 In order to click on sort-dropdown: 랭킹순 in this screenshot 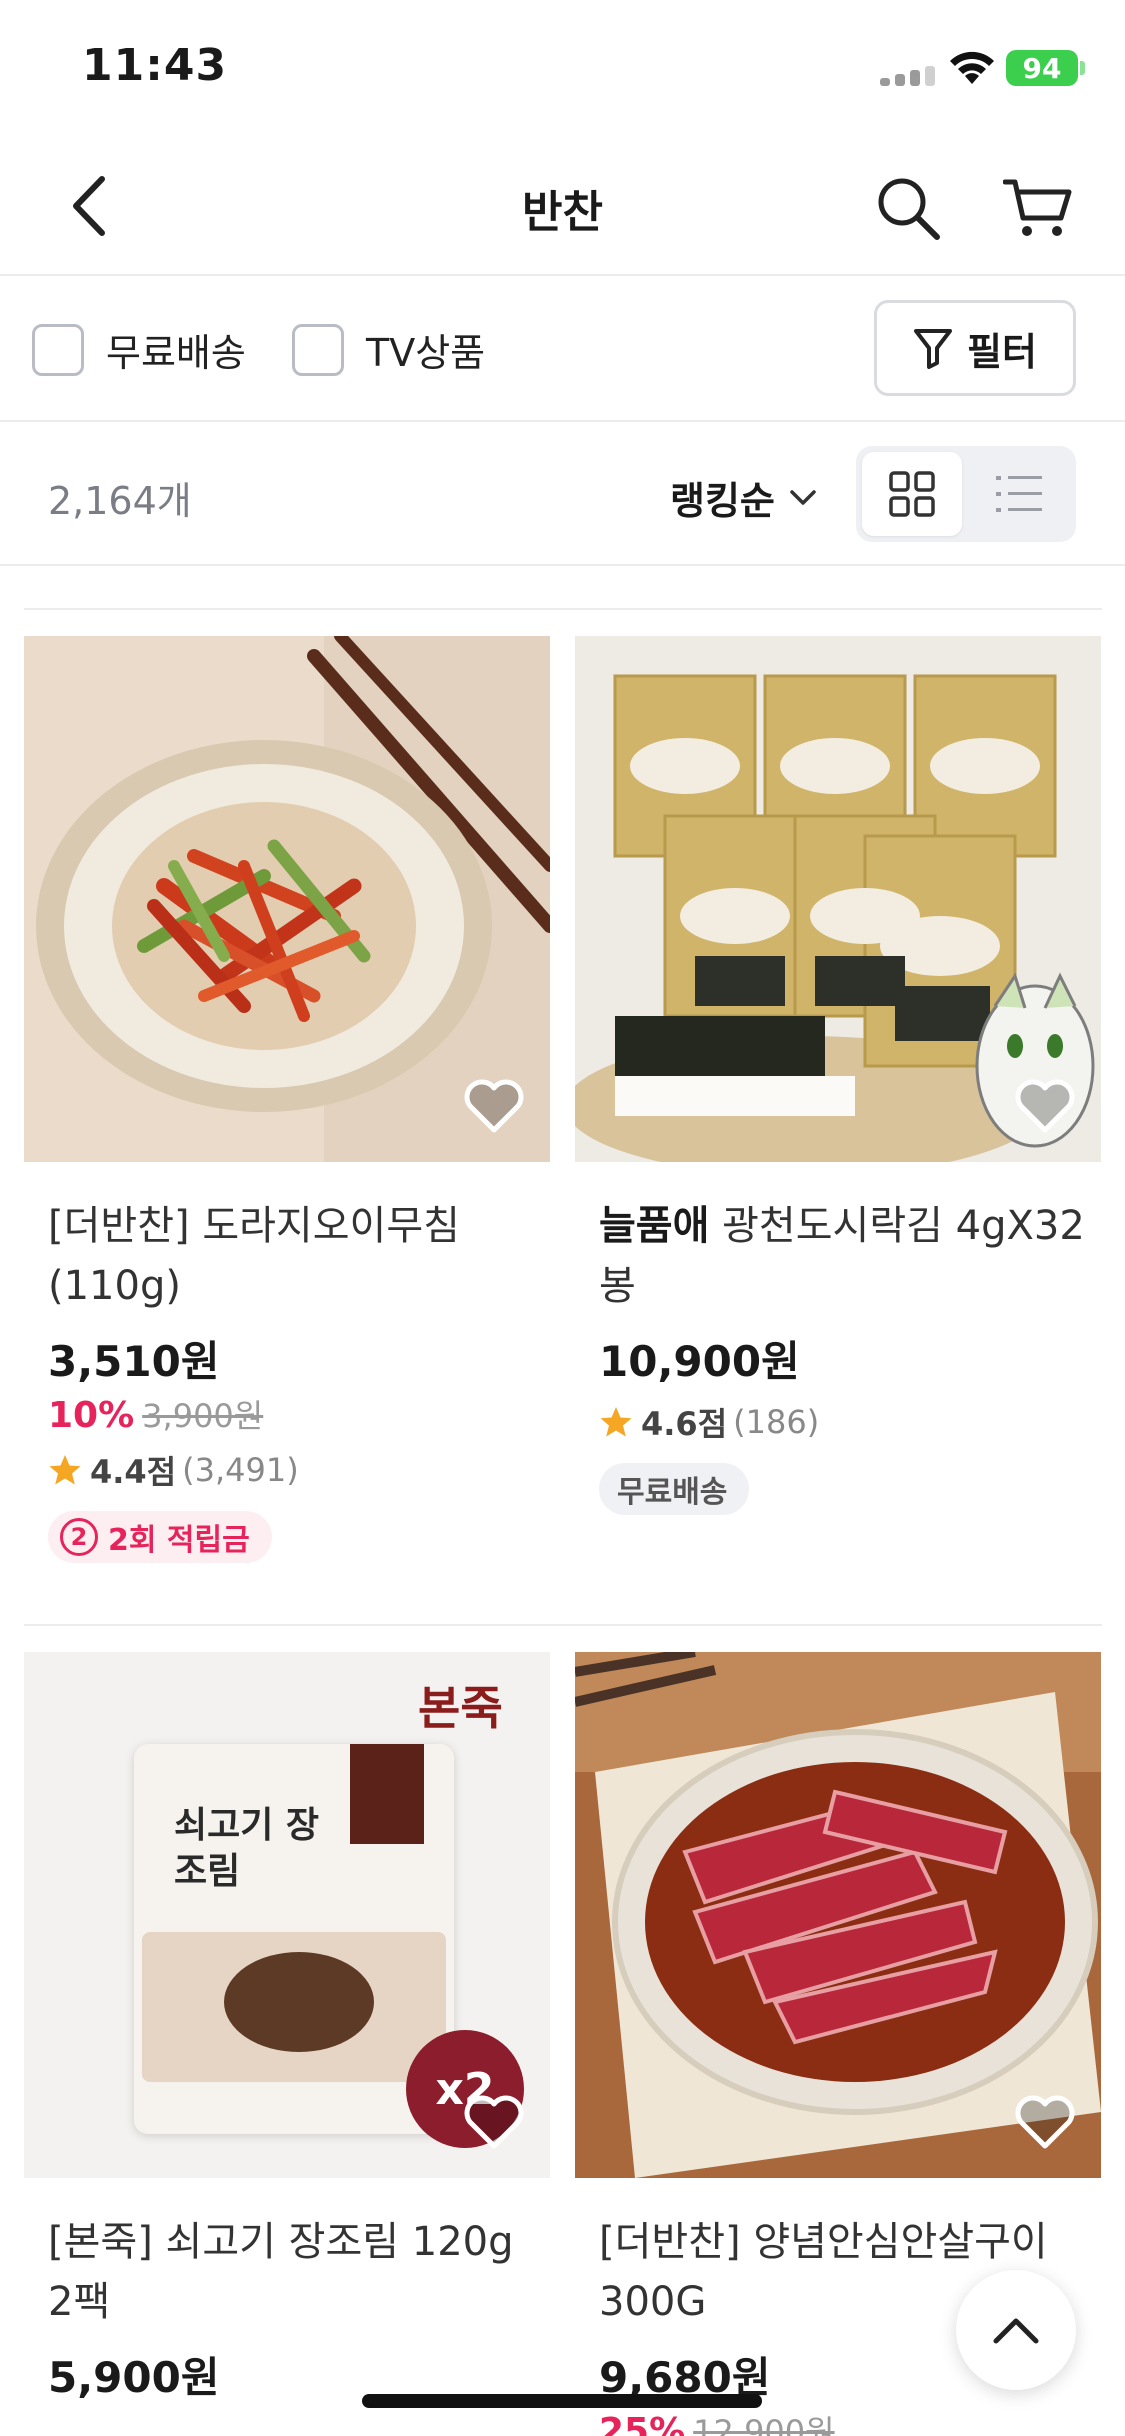, I will do `click(743, 497)`.